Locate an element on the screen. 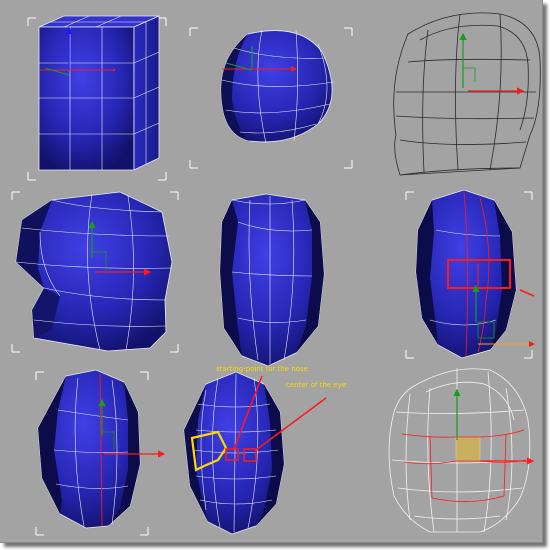 This screenshot has height=550, width=550. panel-head-wireframe-side is located at coordinates (467, 94).